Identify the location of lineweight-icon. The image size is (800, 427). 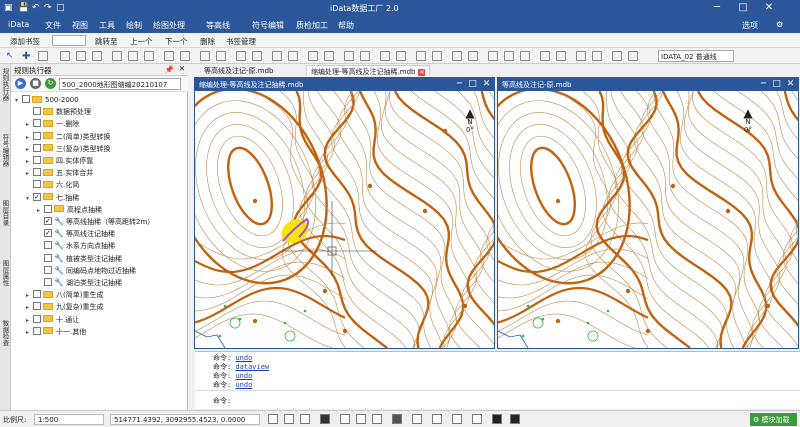
(377, 419).